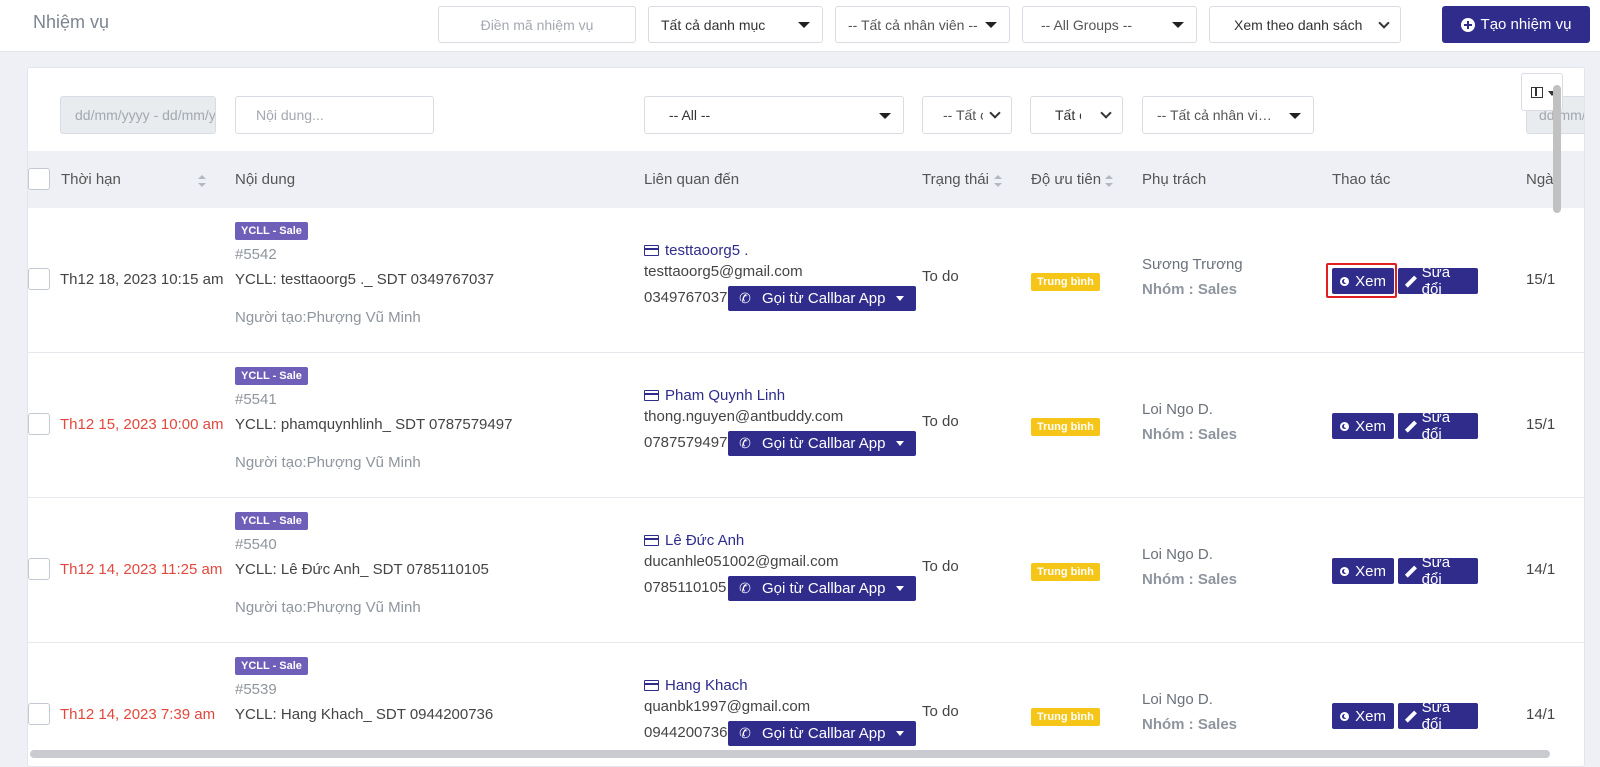  What do you see at coordinates (696, 685) in the screenshot?
I see `contact-link: Hang Khach` at bounding box center [696, 685].